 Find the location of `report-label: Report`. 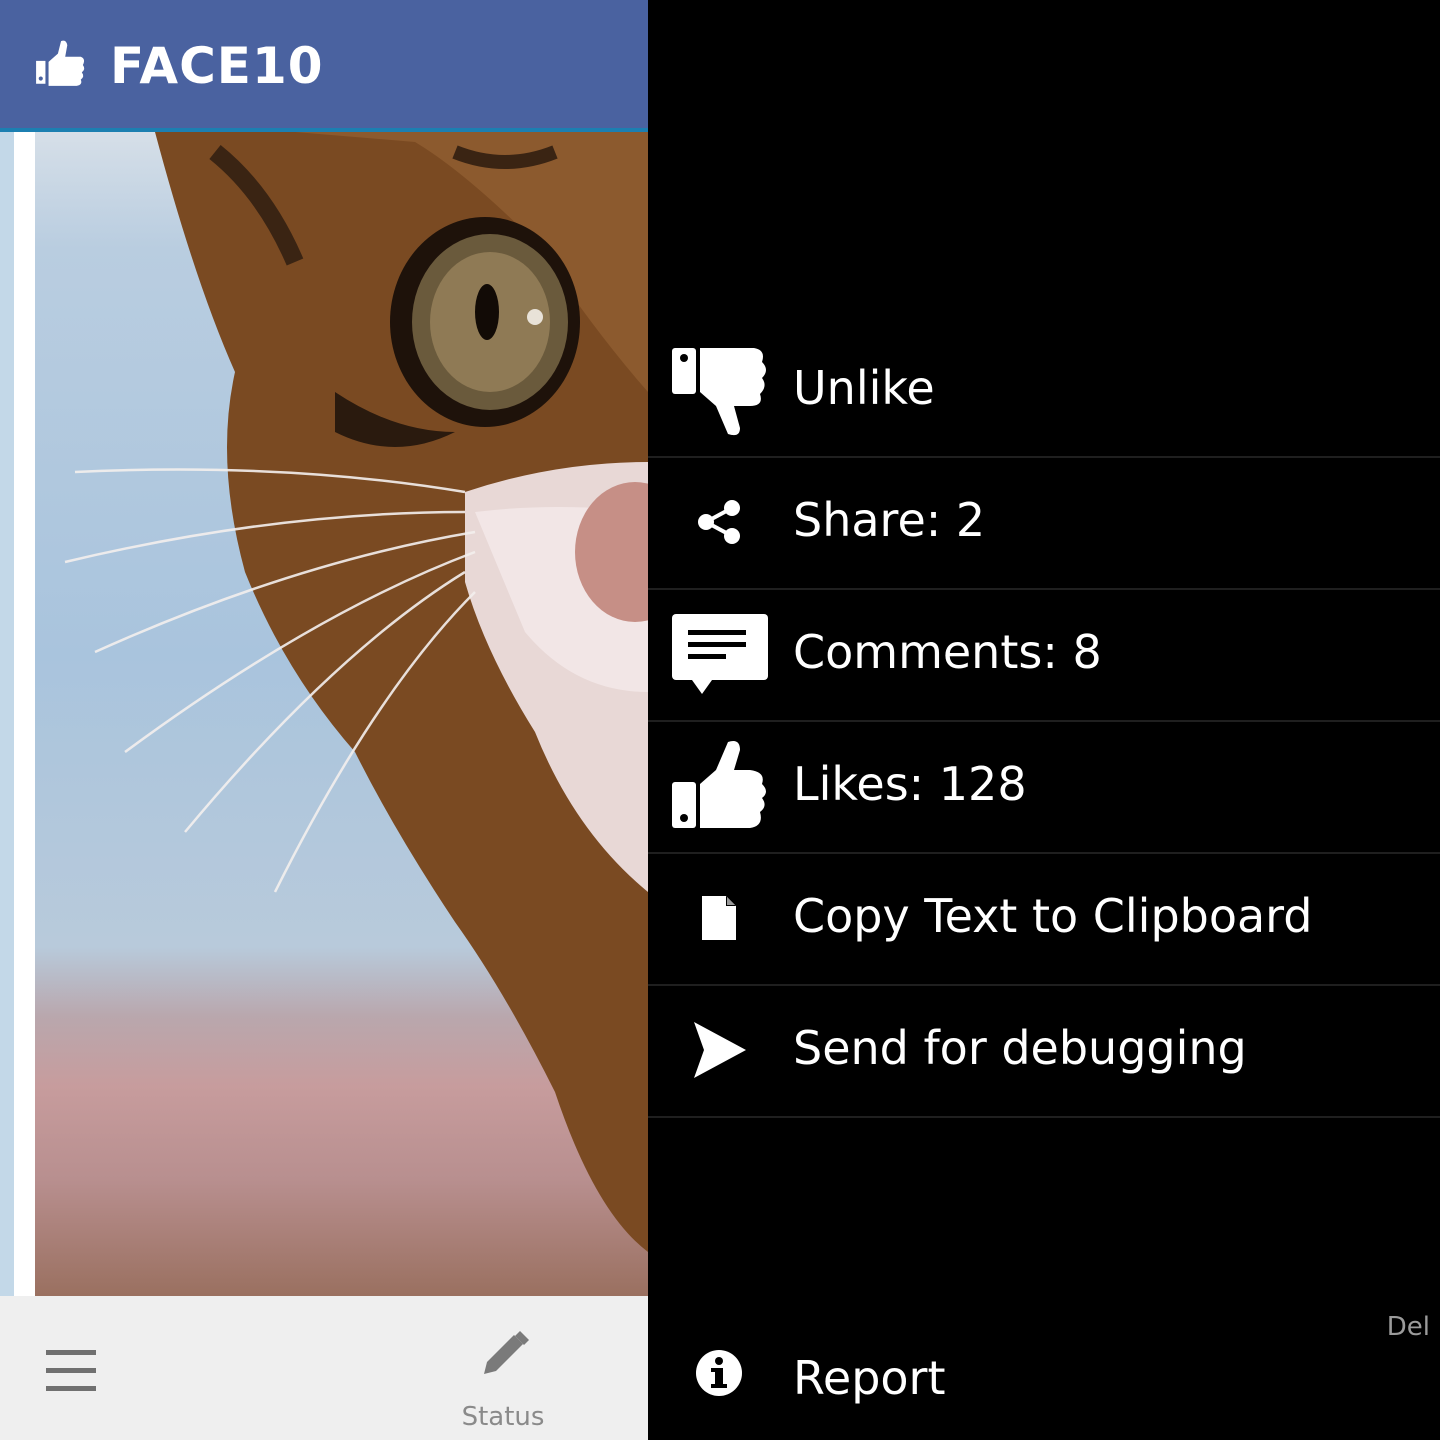

report-label: Report is located at coordinates (869, 1378).